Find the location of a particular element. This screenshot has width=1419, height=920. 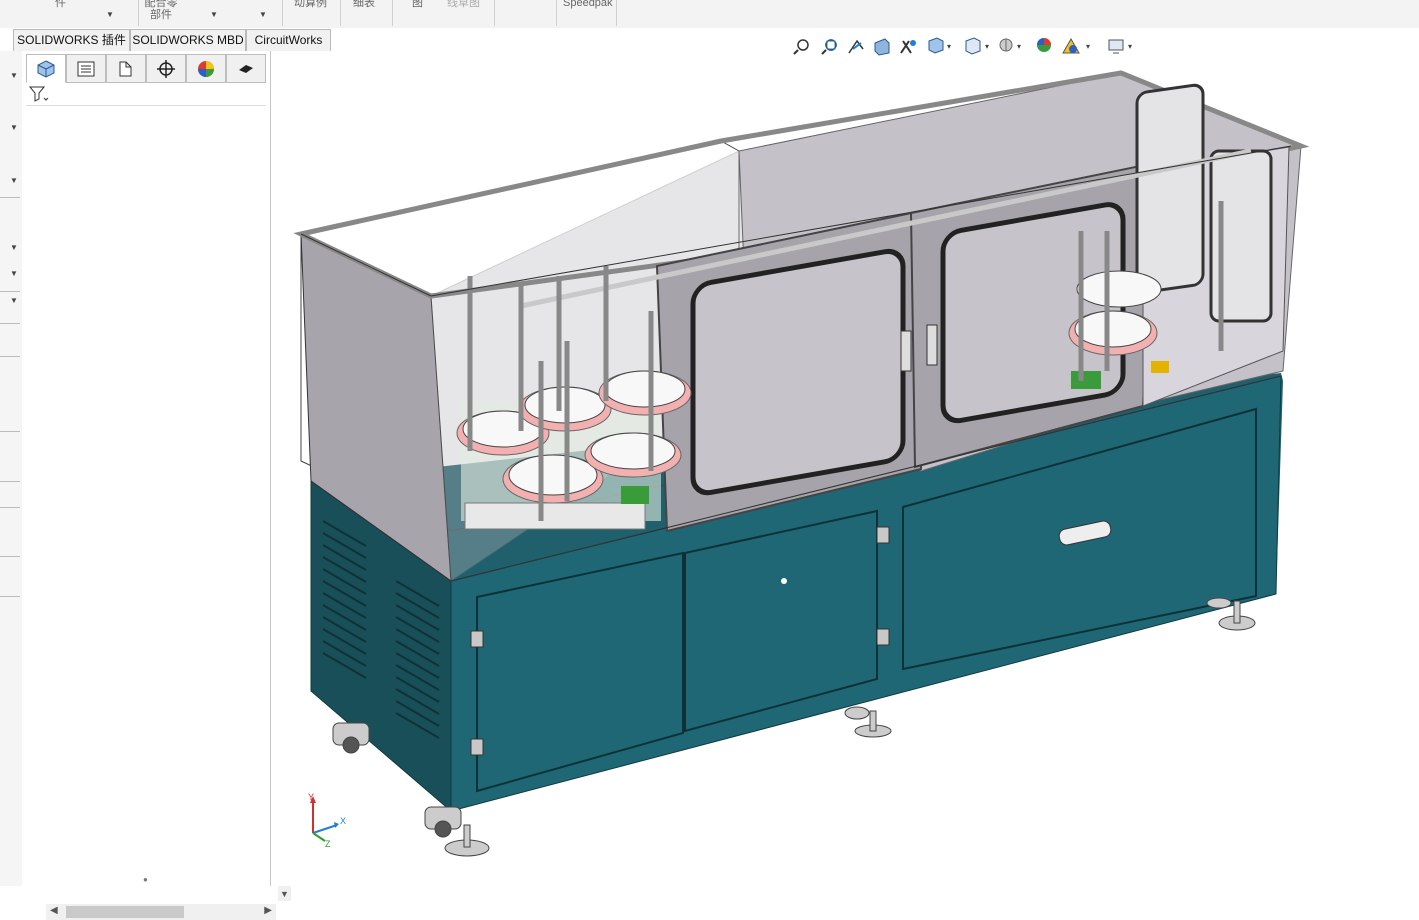

scroll-right-icon: ▶ is located at coordinates (268, 910).